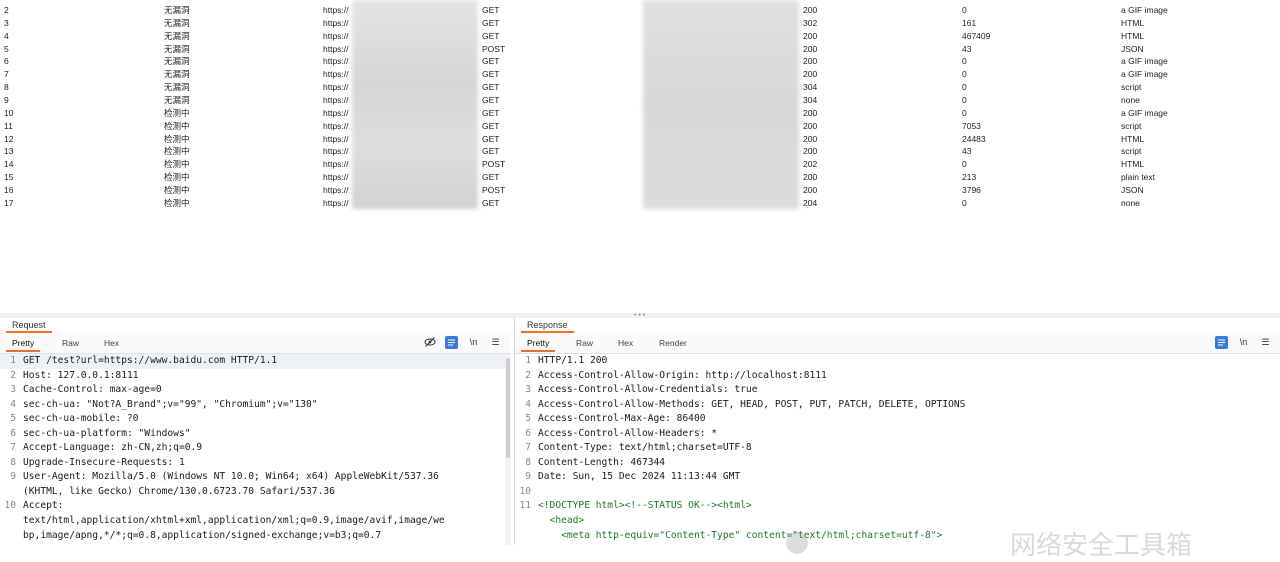 This screenshot has height=562, width=1280. What do you see at coordinates (622, 419) in the screenshot?
I see `line-text: Access-Control-Max-Age: 86400` at bounding box center [622, 419].